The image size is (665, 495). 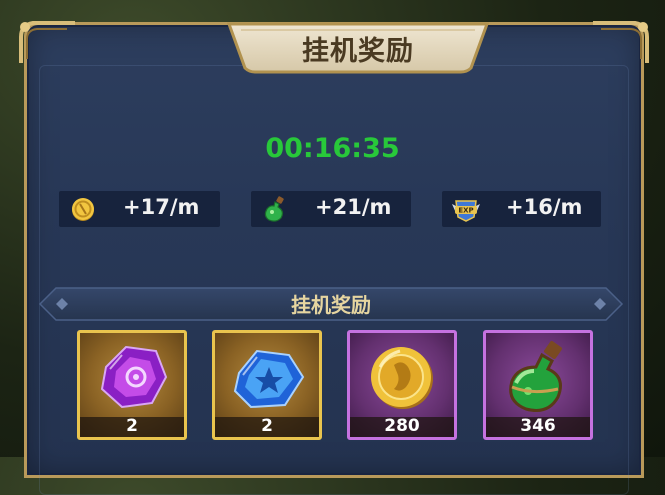 I want to click on rewards-section-title: 挂机奖励, so click(x=331, y=305).